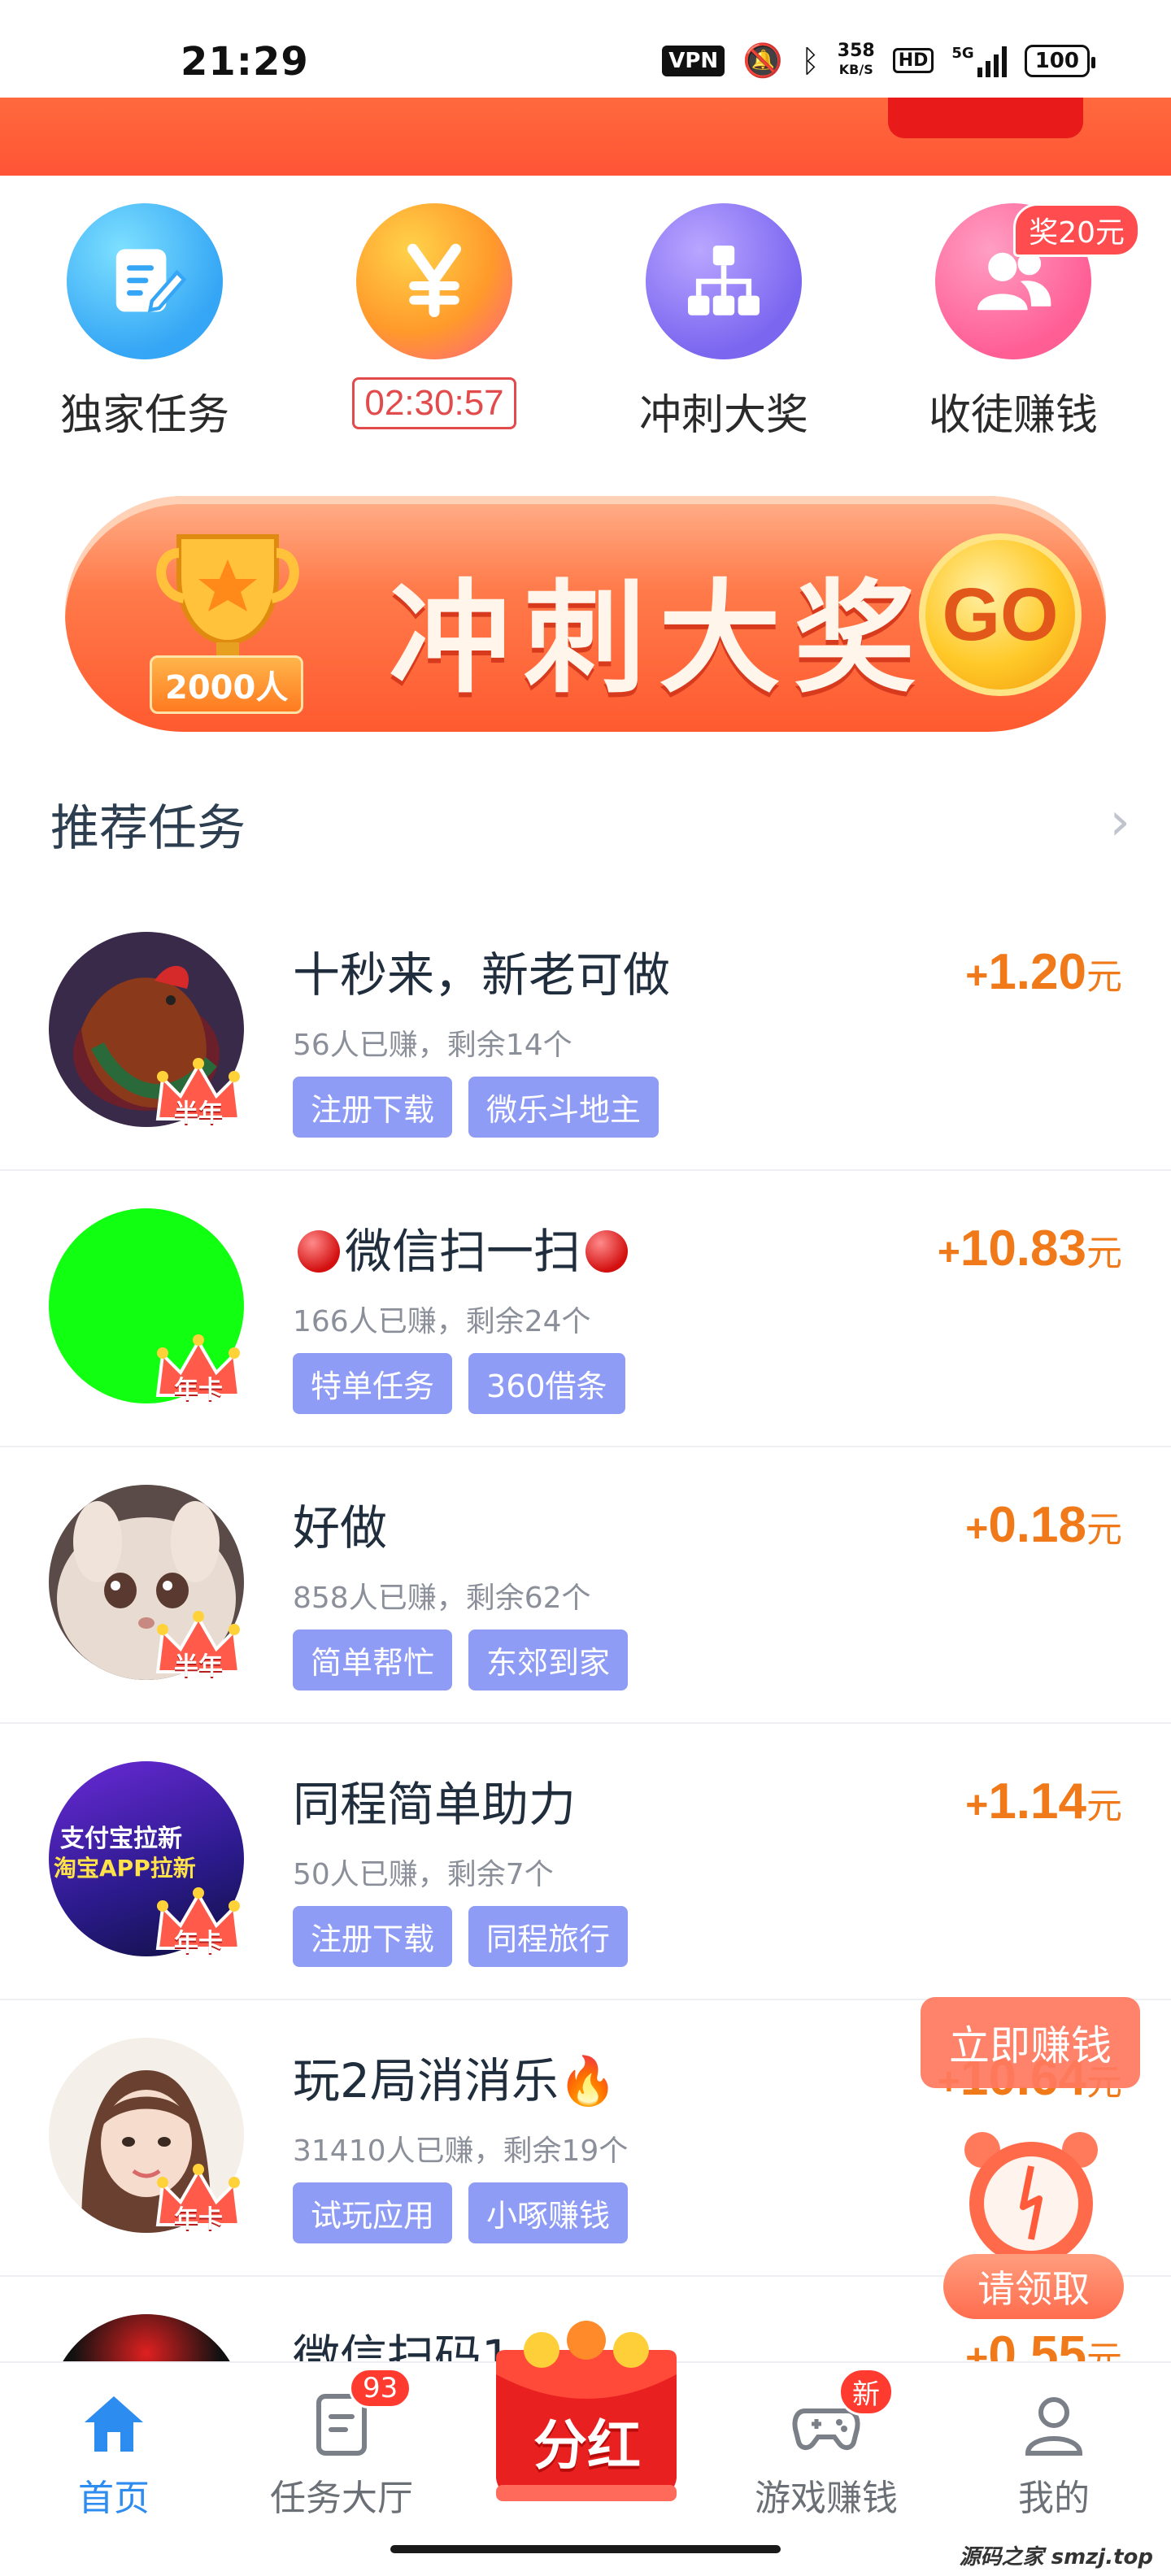 The width and height of the screenshot is (1171, 2576). What do you see at coordinates (693, 61) in the screenshot?
I see `vpn-icon: VPN` at bounding box center [693, 61].